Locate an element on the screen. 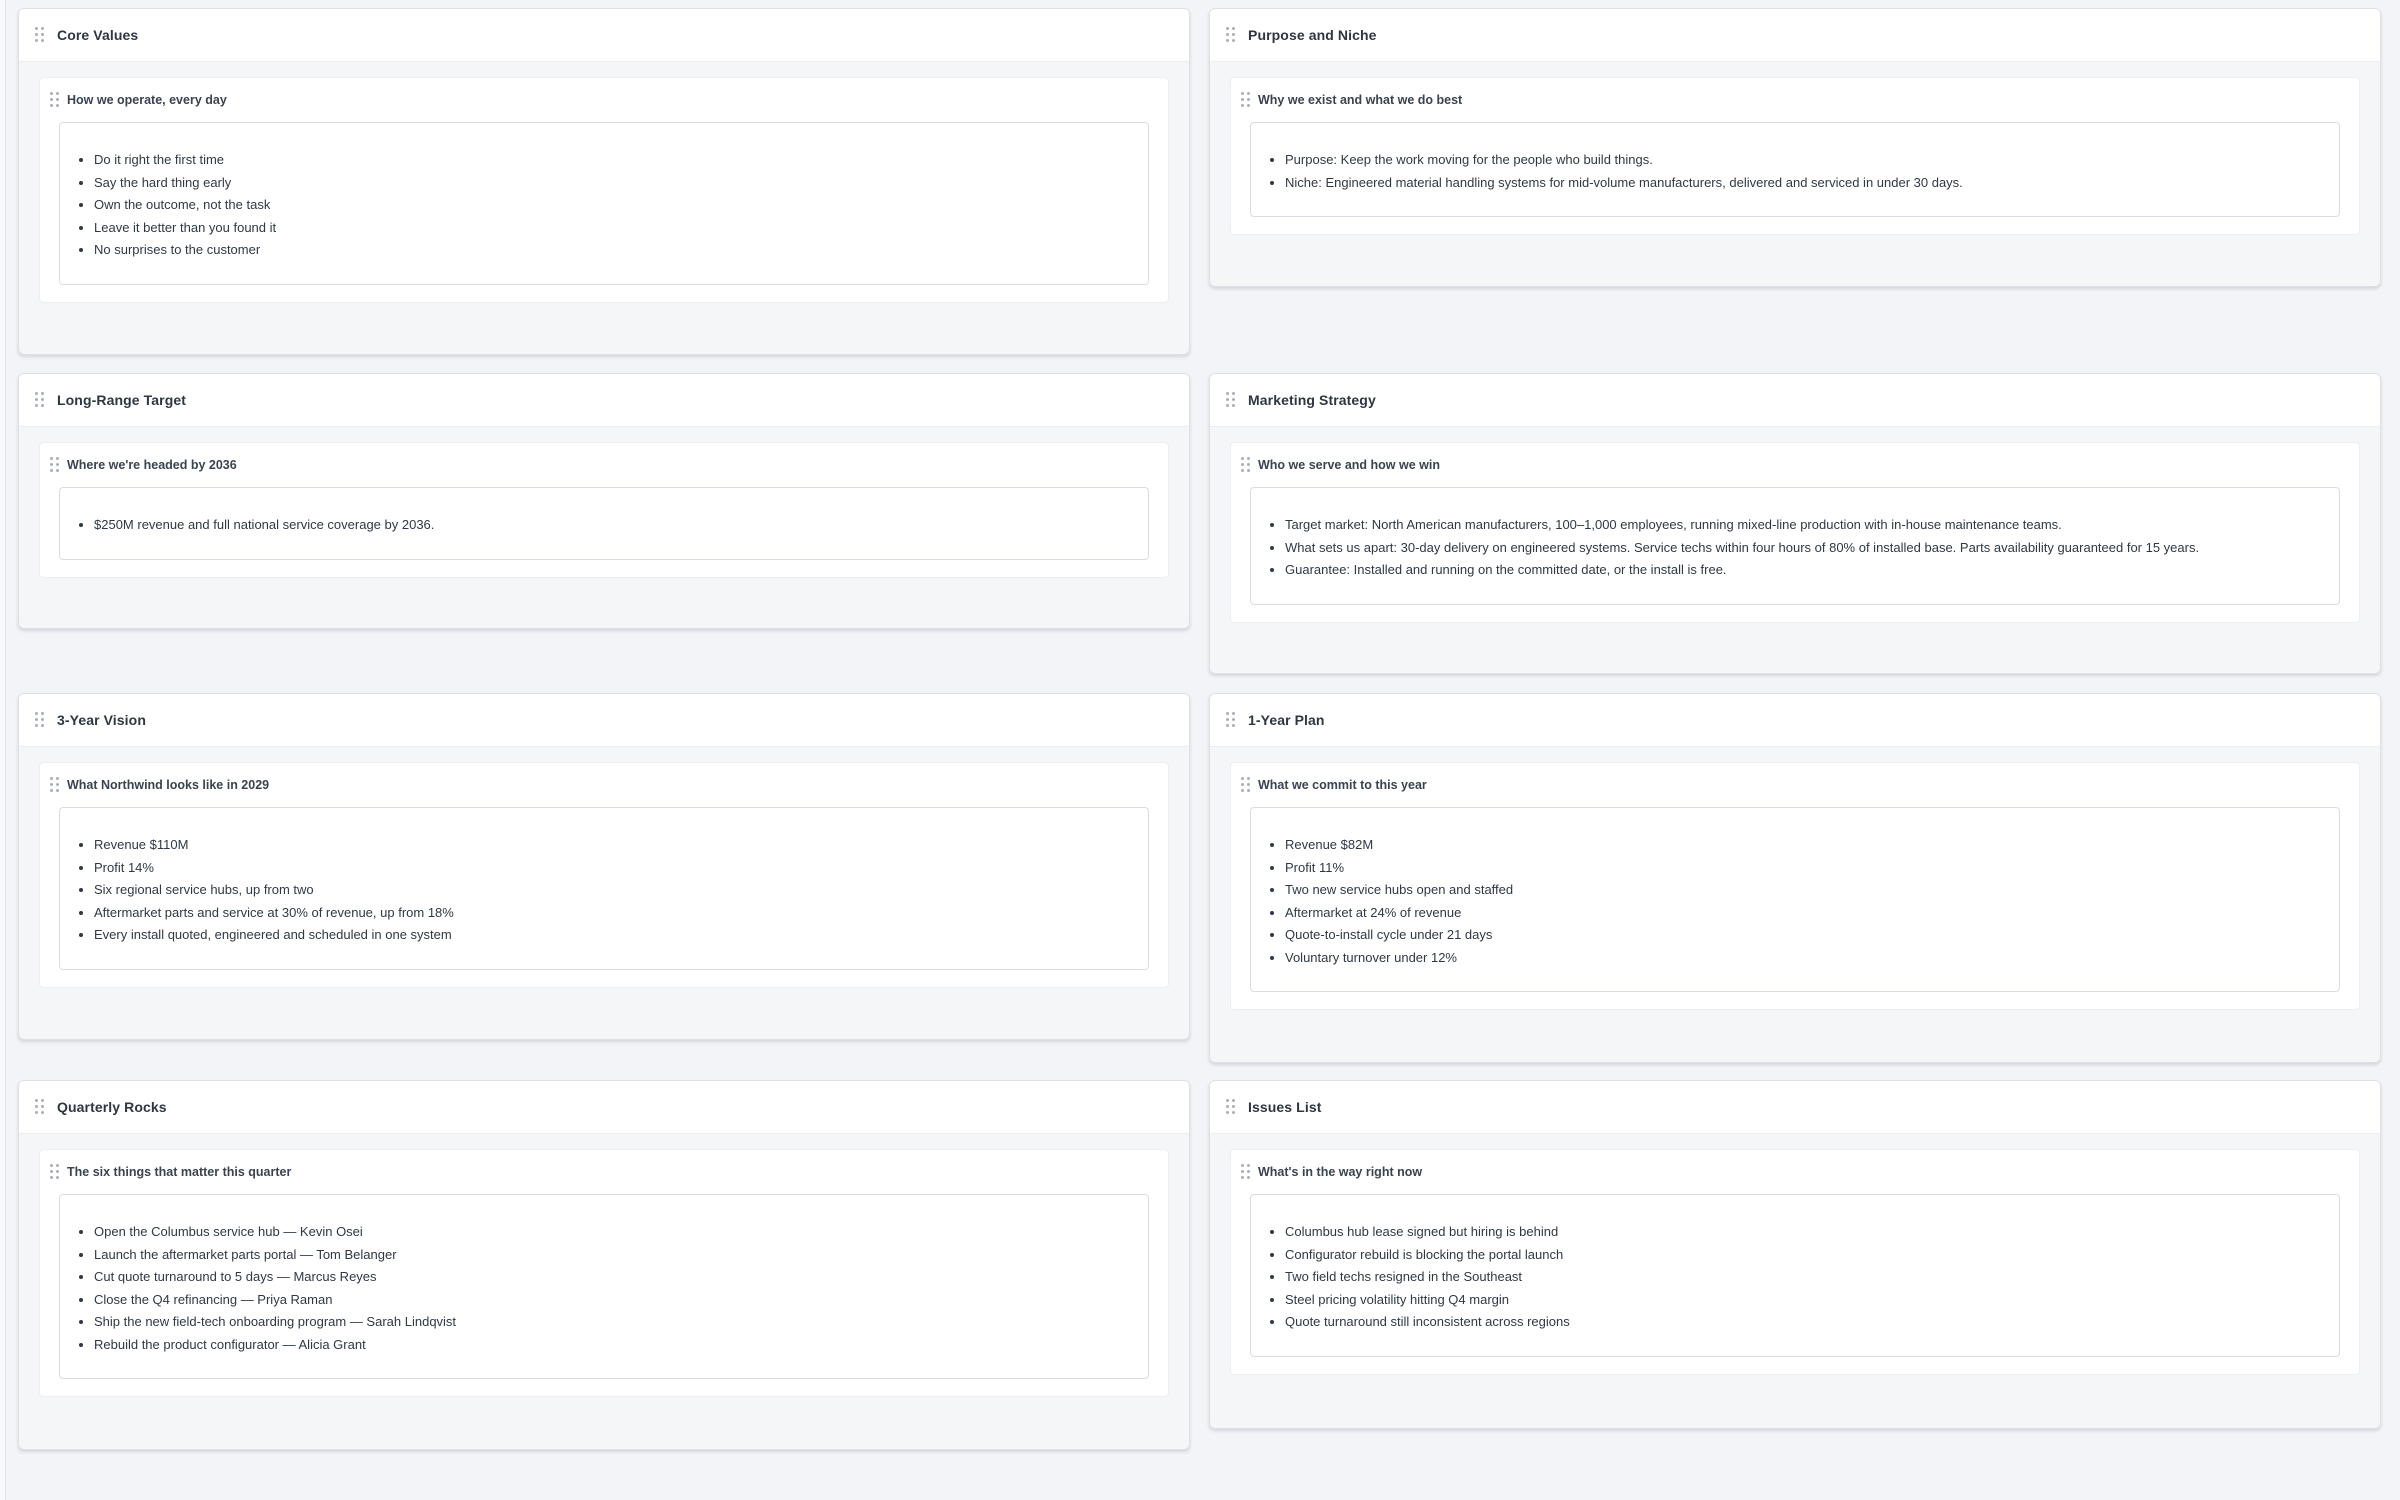 This screenshot has width=2400, height=1500. panel-title: Core Values is located at coordinates (98, 35).